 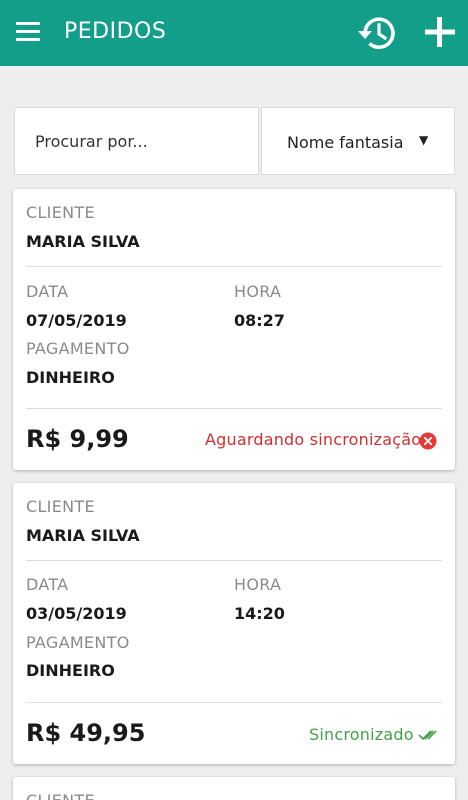 I want to click on order-date: 03/05/2019, so click(x=76, y=613).